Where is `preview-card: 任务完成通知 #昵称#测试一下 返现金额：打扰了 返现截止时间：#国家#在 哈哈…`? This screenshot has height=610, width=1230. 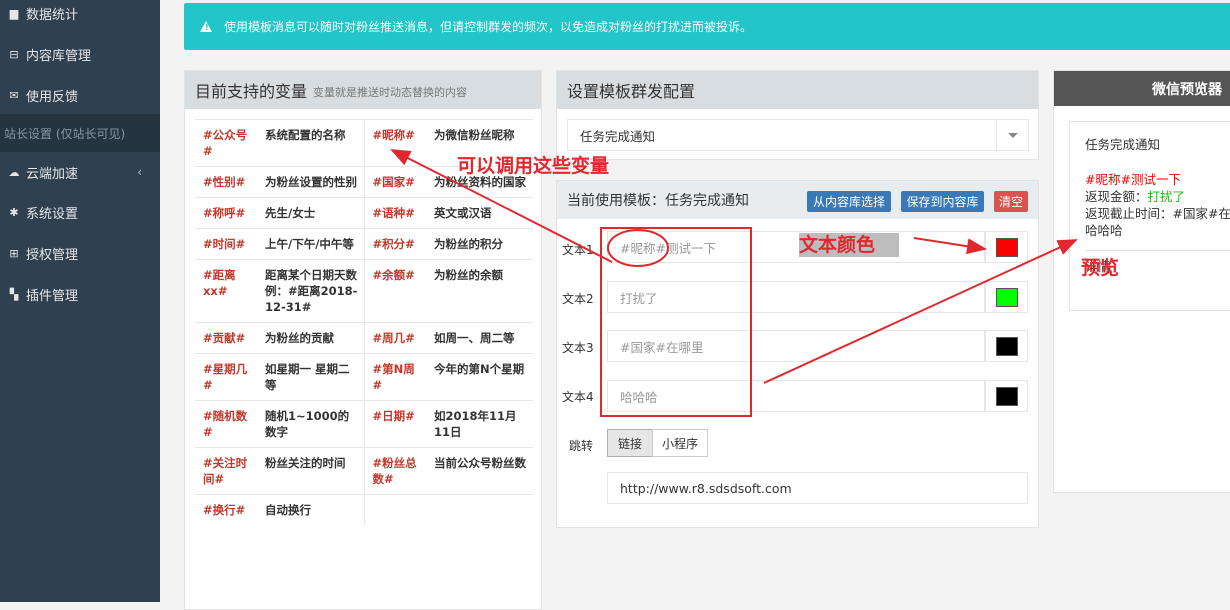
preview-card: 任务完成通知 #昵称#测试一下 返现金额：打扰了 返现截止时间：#国家#在 哈哈… is located at coordinates (1149, 216).